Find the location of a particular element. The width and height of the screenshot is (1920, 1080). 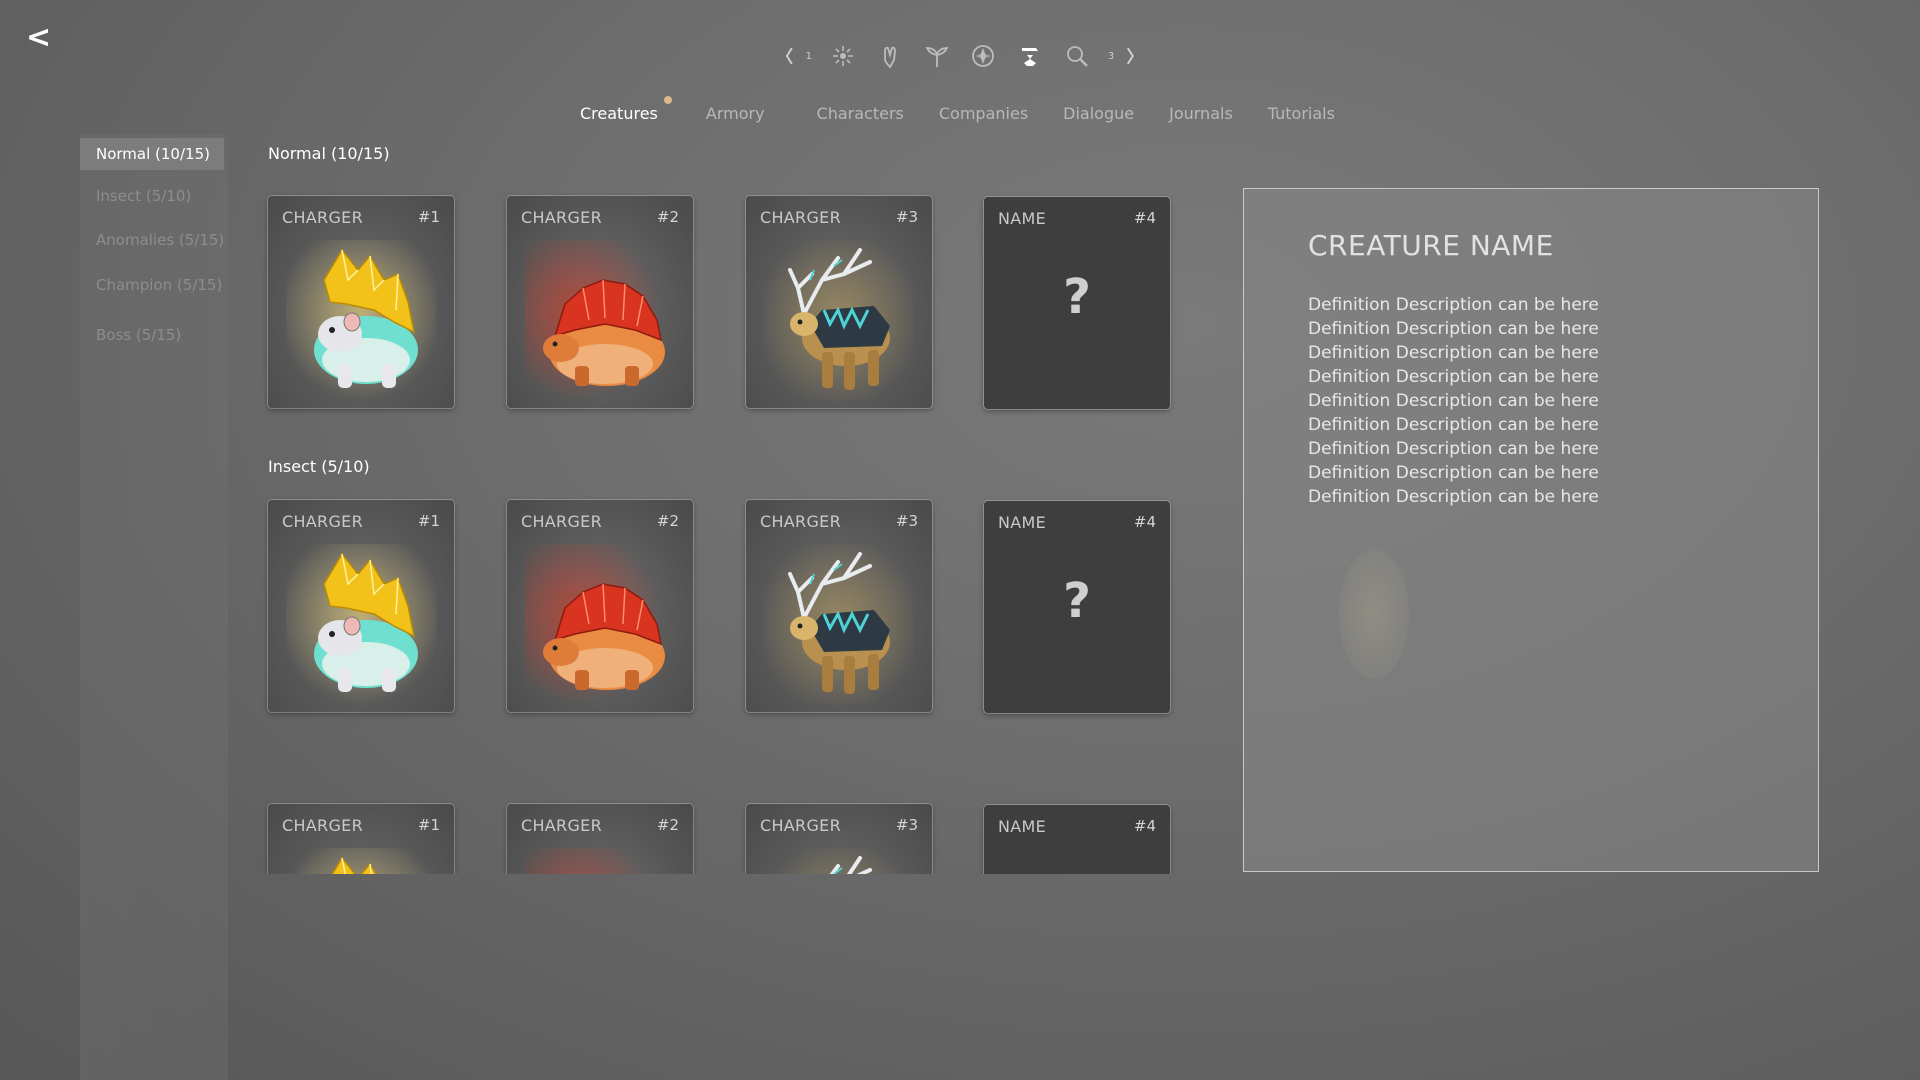

tab-tutorials: Tutorials is located at coordinates (1301, 115).